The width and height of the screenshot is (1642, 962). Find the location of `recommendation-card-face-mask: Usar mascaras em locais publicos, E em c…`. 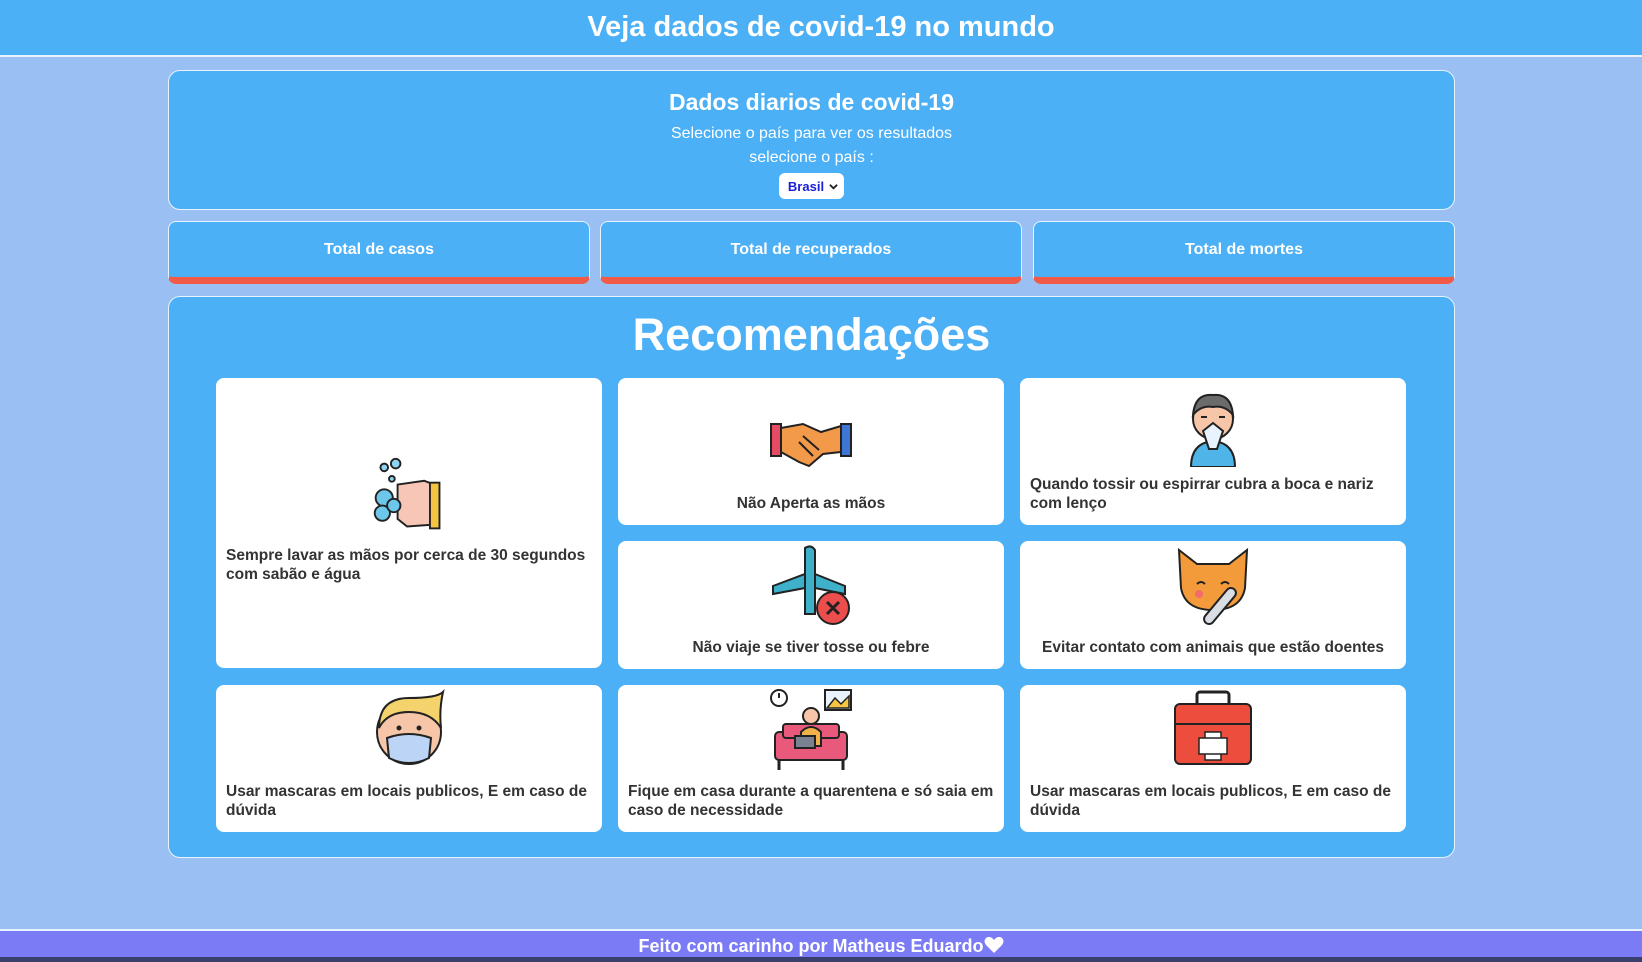

recommendation-card-face-mask: Usar mascaras em locais publicos, E em c… is located at coordinates (409, 758).